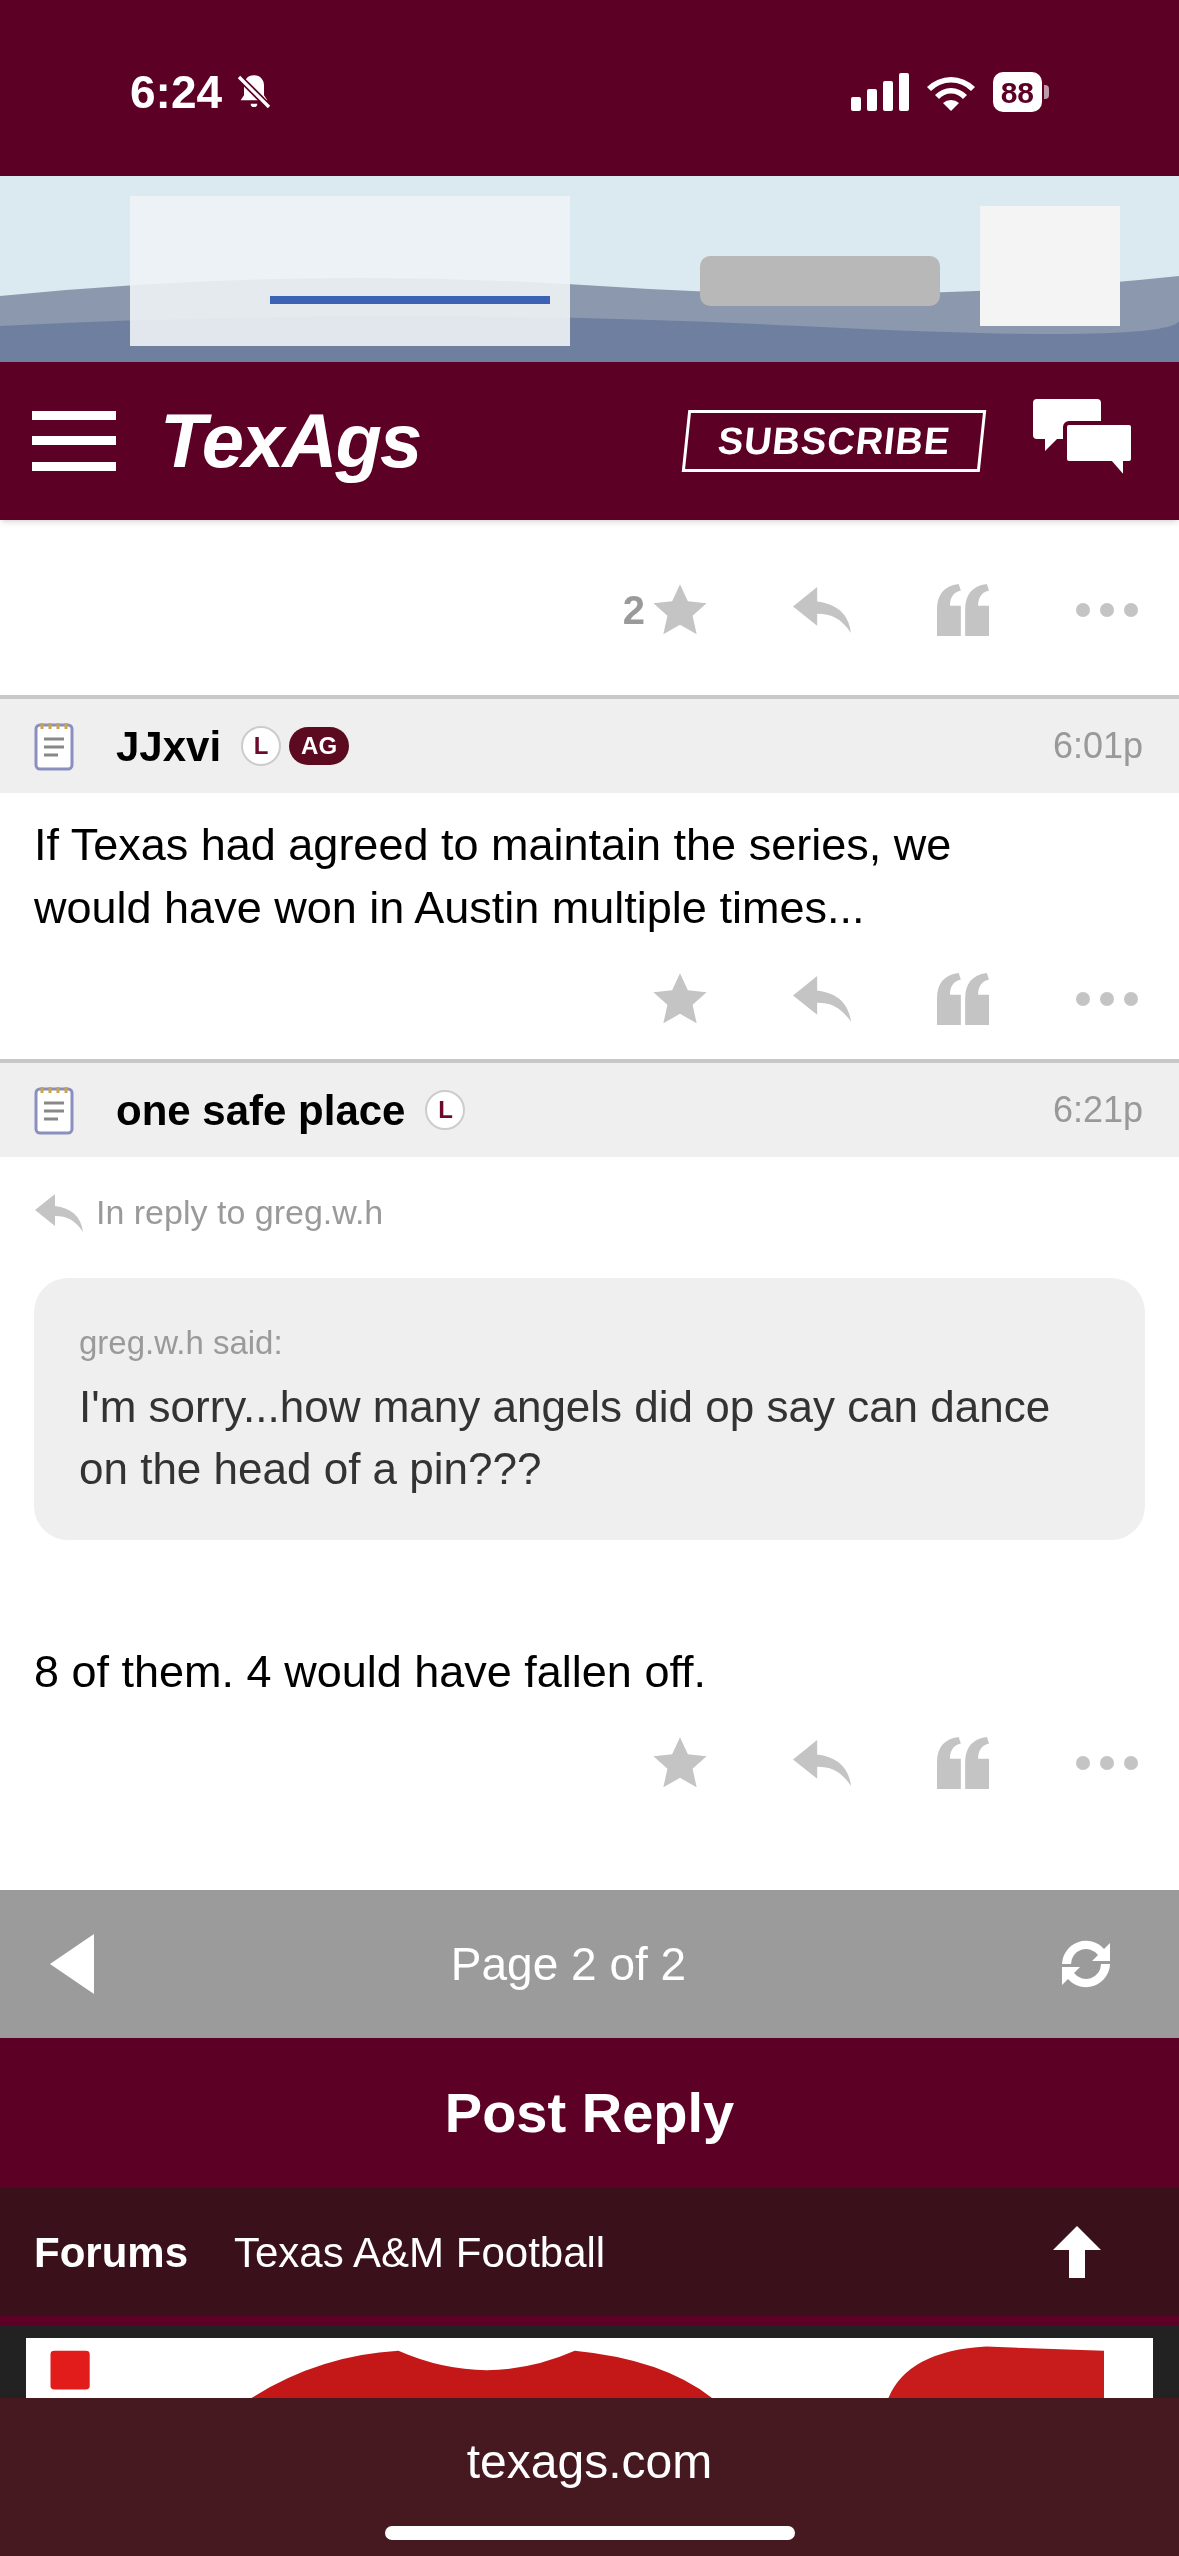  What do you see at coordinates (589, 2113) in the screenshot?
I see `post-reply-button: Post Reply` at bounding box center [589, 2113].